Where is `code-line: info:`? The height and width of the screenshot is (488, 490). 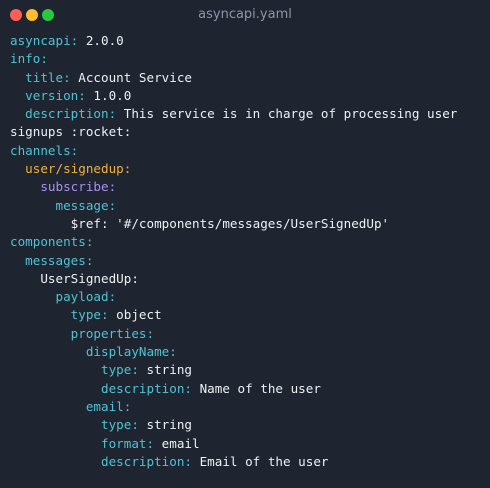 code-line: info: is located at coordinates (233, 59).